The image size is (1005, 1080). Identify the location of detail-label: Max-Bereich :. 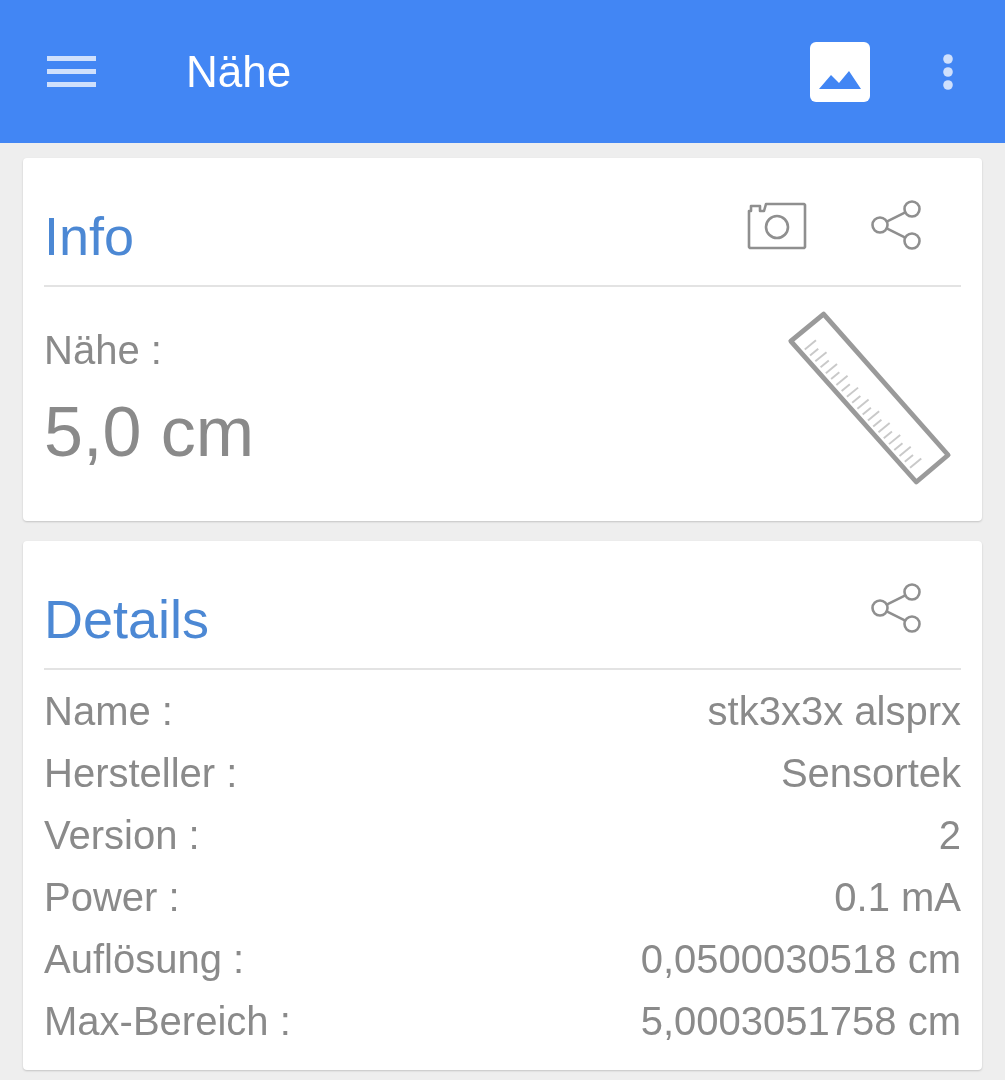
(167, 1021).